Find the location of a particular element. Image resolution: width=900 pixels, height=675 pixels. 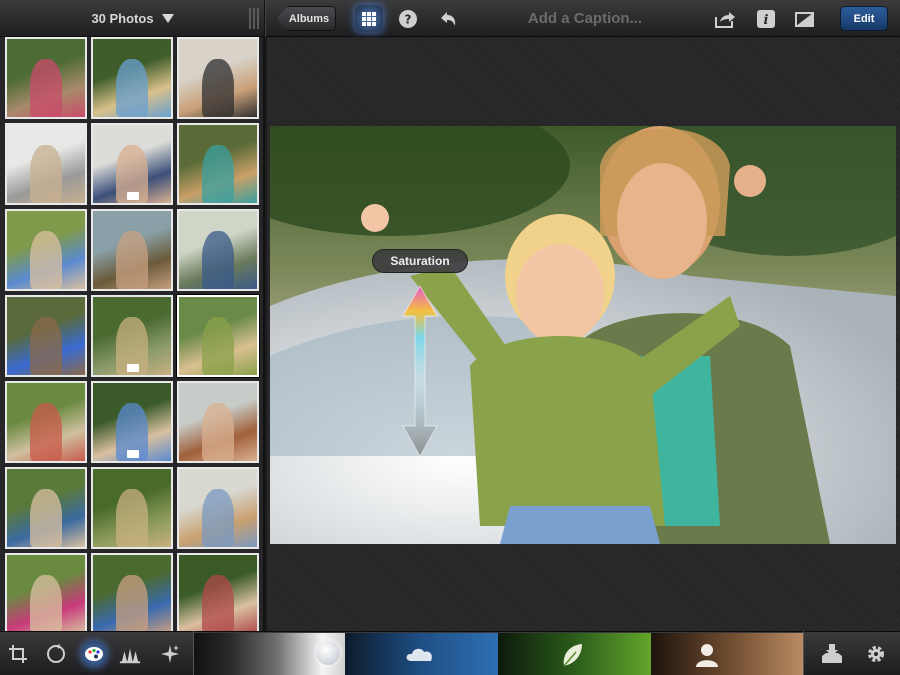

dropdown-triangle-icon is located at coordinates (167, 18).